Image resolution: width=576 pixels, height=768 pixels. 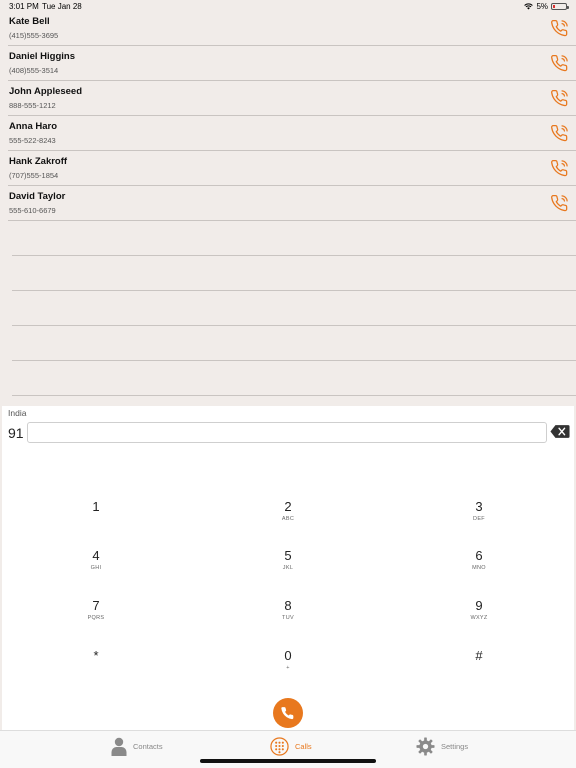 I want to click on key-letters: GHI, so click(x=96, y=568).